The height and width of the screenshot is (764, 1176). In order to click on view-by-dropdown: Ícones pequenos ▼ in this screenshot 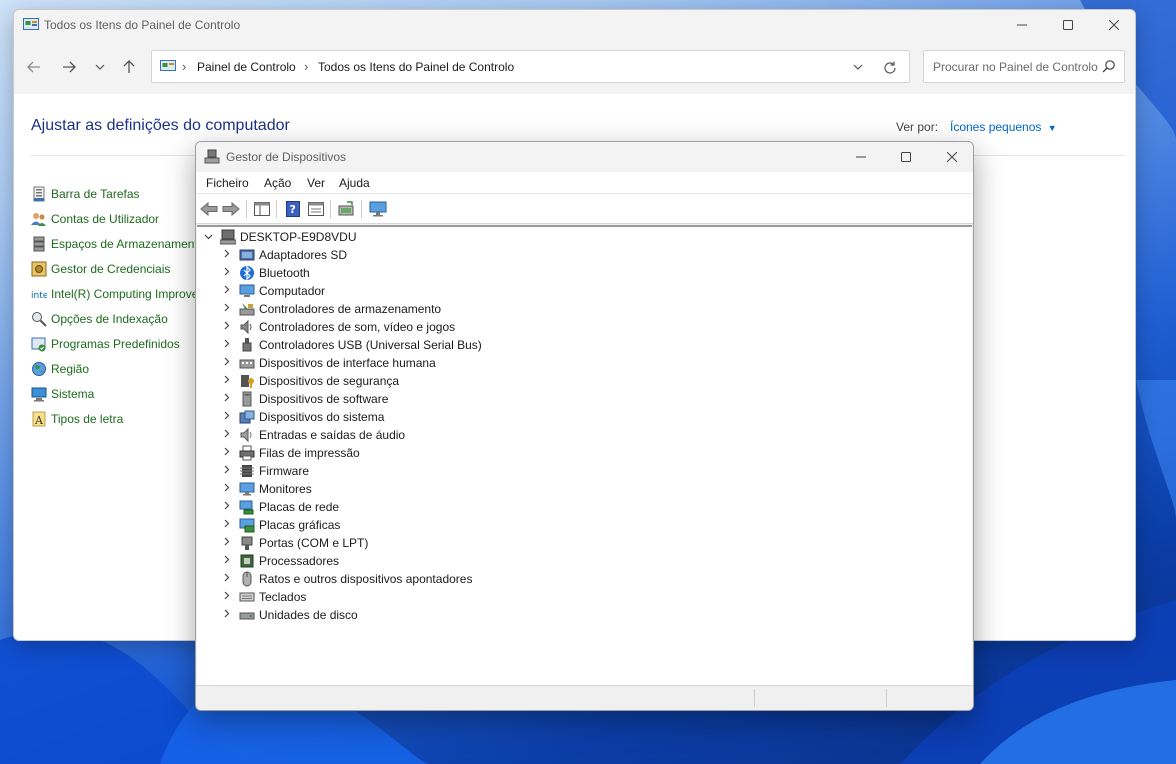, I will do `click(1003, 127)`.